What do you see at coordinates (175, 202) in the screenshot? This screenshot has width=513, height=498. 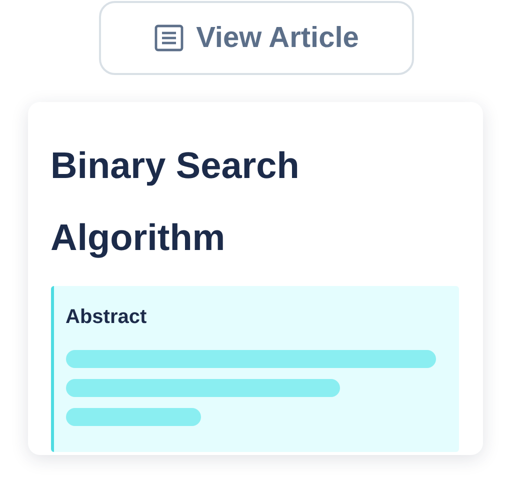 I see `article-title: Binary Search Algorithm` at bounding box center [175, 202].